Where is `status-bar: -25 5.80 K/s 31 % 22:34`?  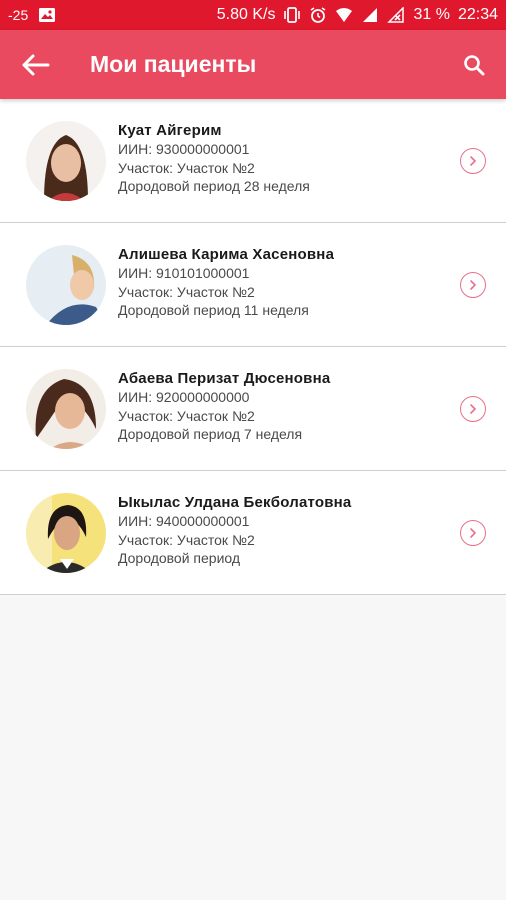
status-bar: -25 5.80 K/s 31 % 22:34 is located at coordinates (253, 15).